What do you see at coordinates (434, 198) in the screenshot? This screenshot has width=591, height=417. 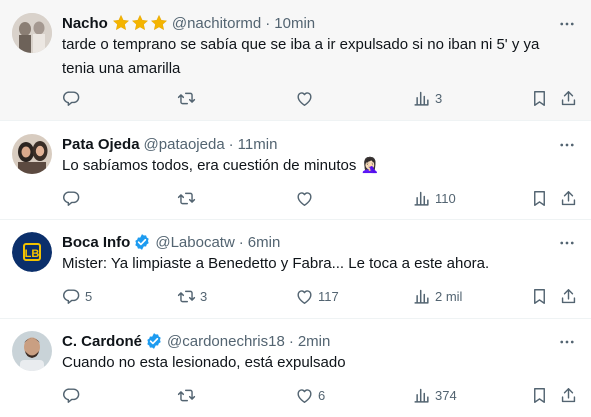 I see `views-button: 110` at bounding box center [434, 198].